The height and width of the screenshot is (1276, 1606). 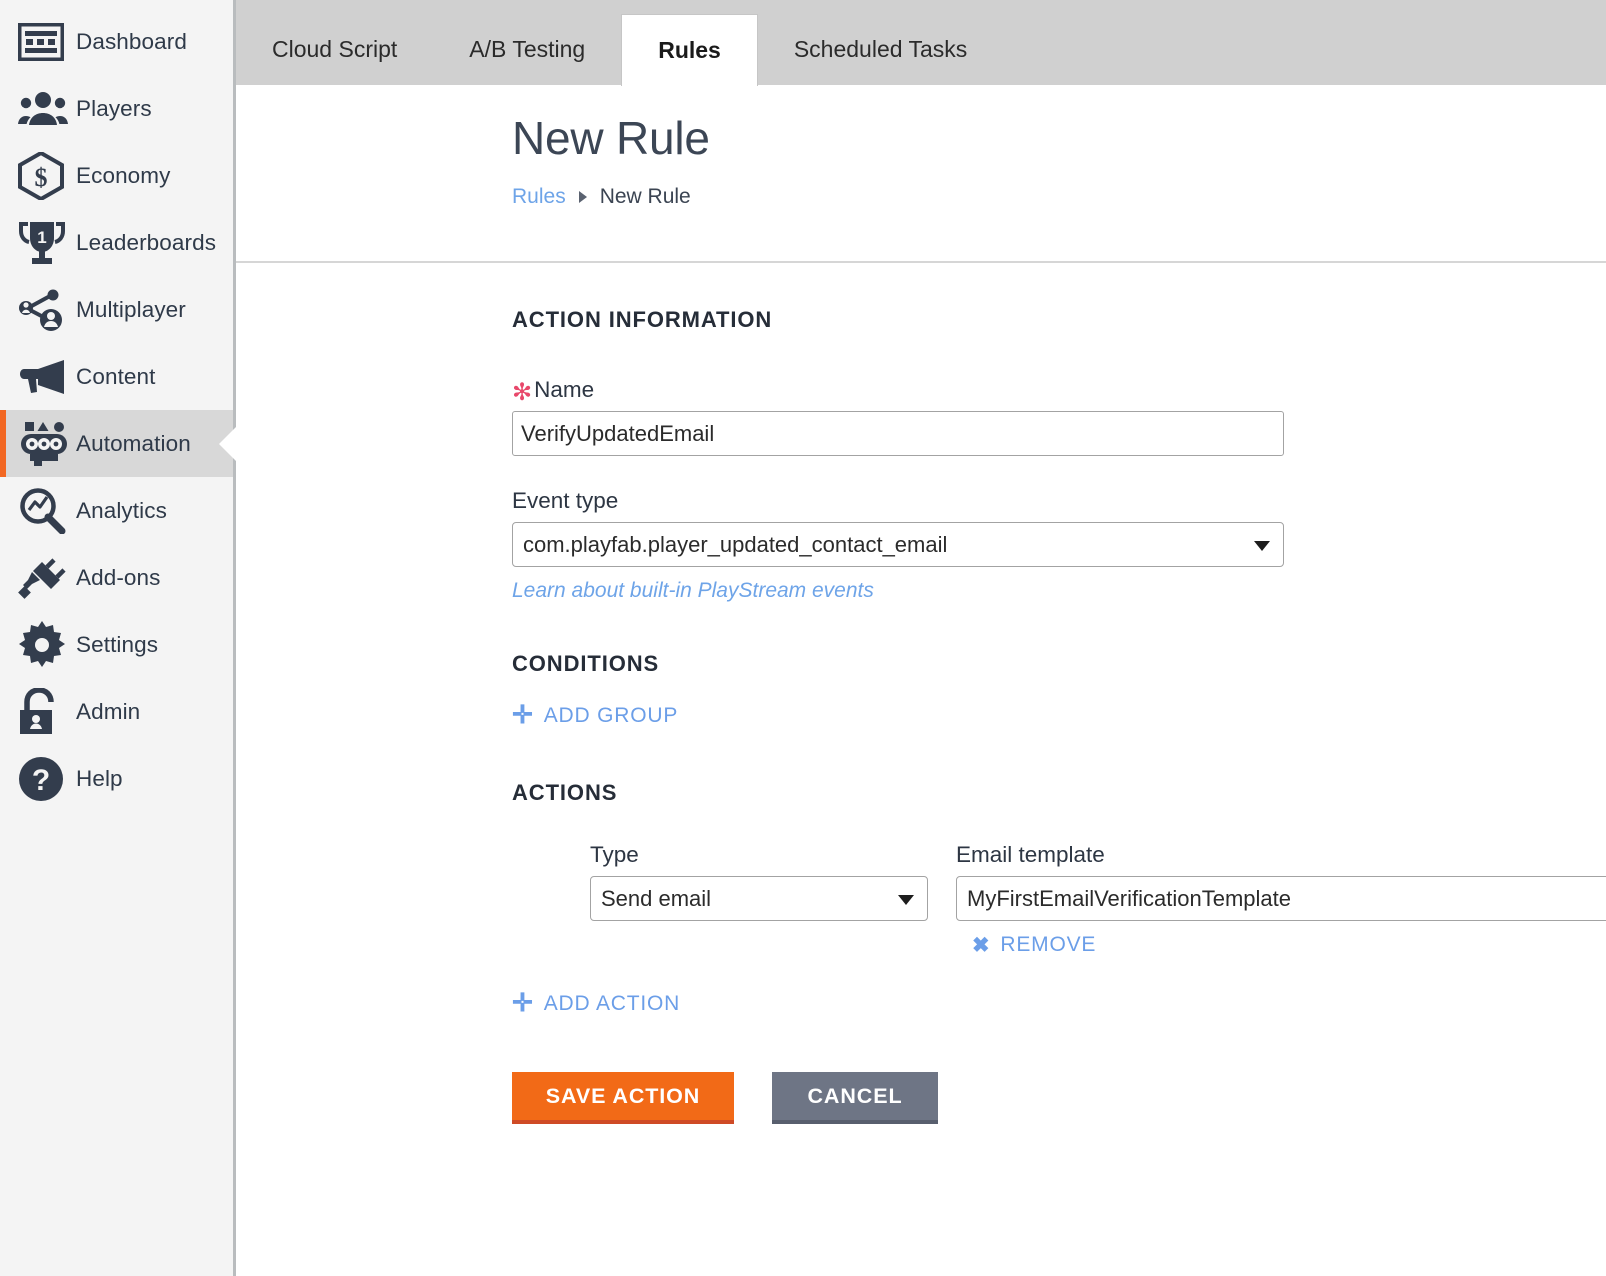 I want to click on sidebar-item-label: Players, so click(x=114, y=108).